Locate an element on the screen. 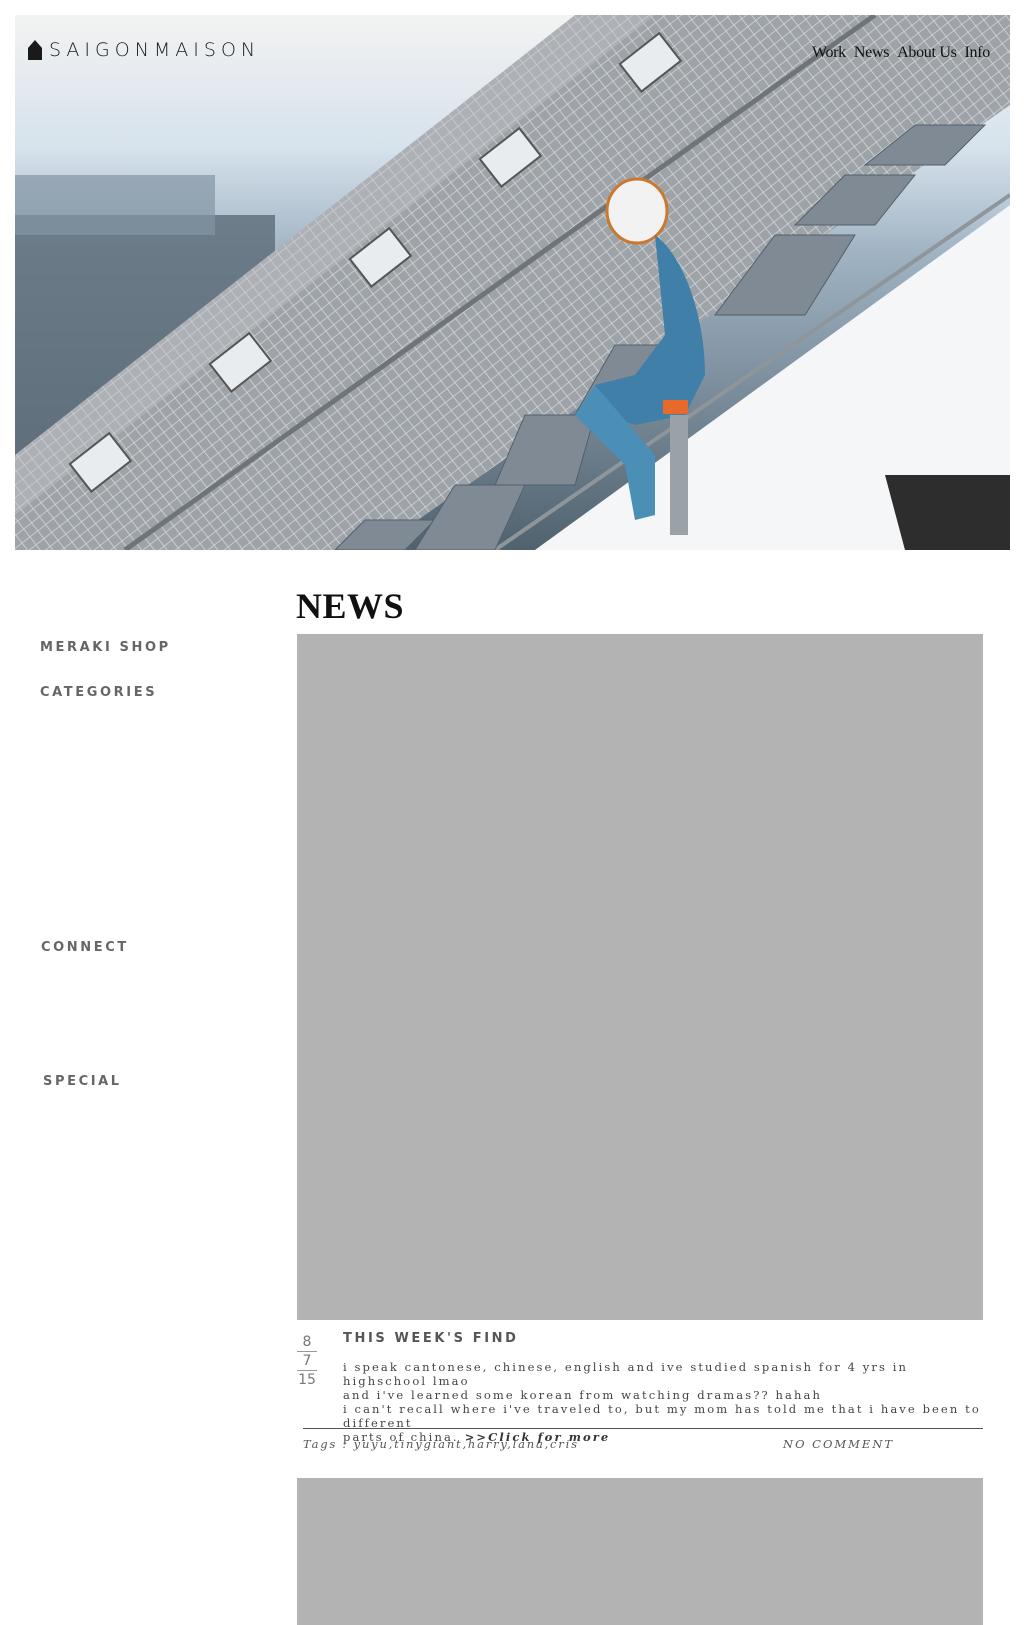 Image resolution: width=1024 pixels, height=1625 pixels. post-date: 8 7 15 is located at coordinates (307, 1361).